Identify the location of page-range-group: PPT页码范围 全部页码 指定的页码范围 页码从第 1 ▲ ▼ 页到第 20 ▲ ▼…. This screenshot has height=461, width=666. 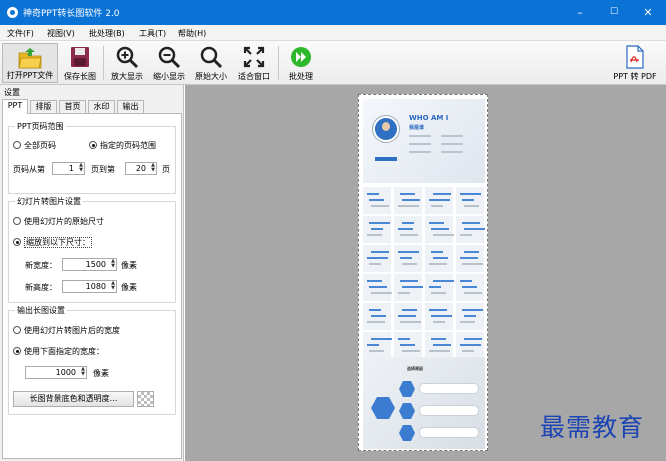
(92, 157).